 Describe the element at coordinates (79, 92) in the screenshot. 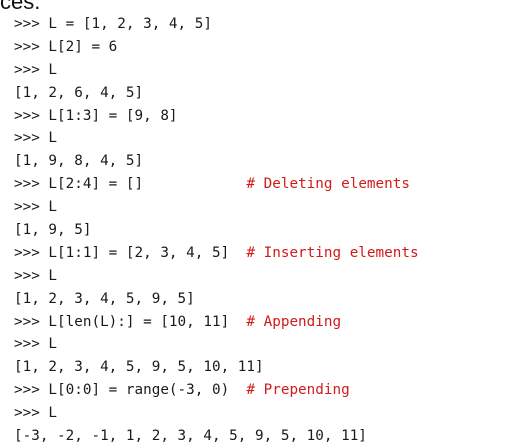

I see `output-text: [1, 2, 6, 4, 5]` at that location.